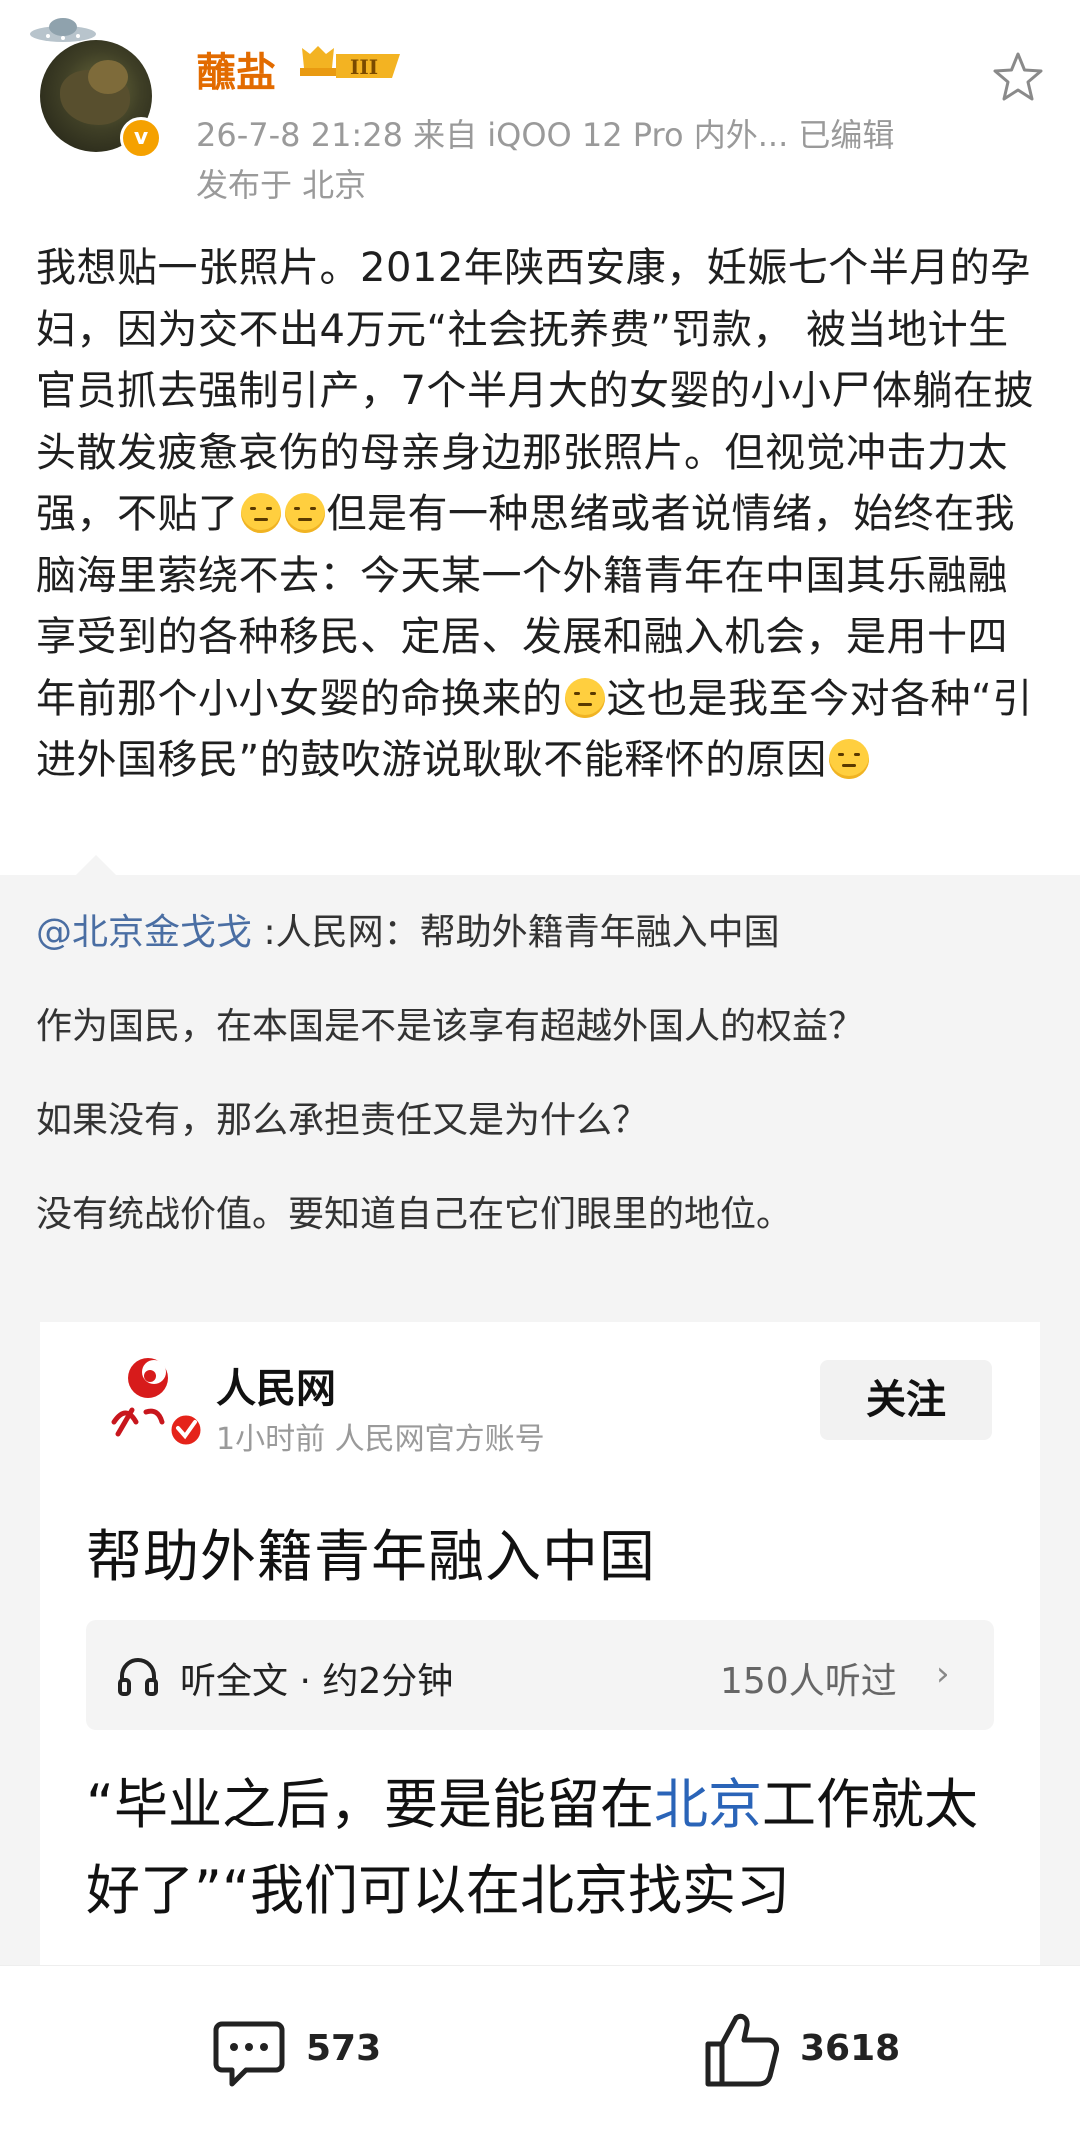 This screenshot has height=2130, width=1080. What do you see at coordinates (516, 932) in the screenshot?
I see `repost-title: :人民网：帮助外籍青年融入中国` at bounding box center [516, 932].